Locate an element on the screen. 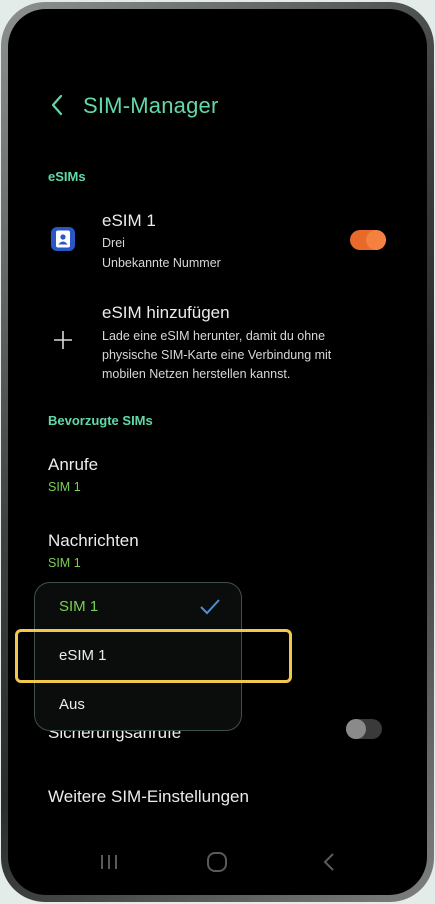 This screenshot has width=435, height=904. back-icon is located at coordinates (330, 862).